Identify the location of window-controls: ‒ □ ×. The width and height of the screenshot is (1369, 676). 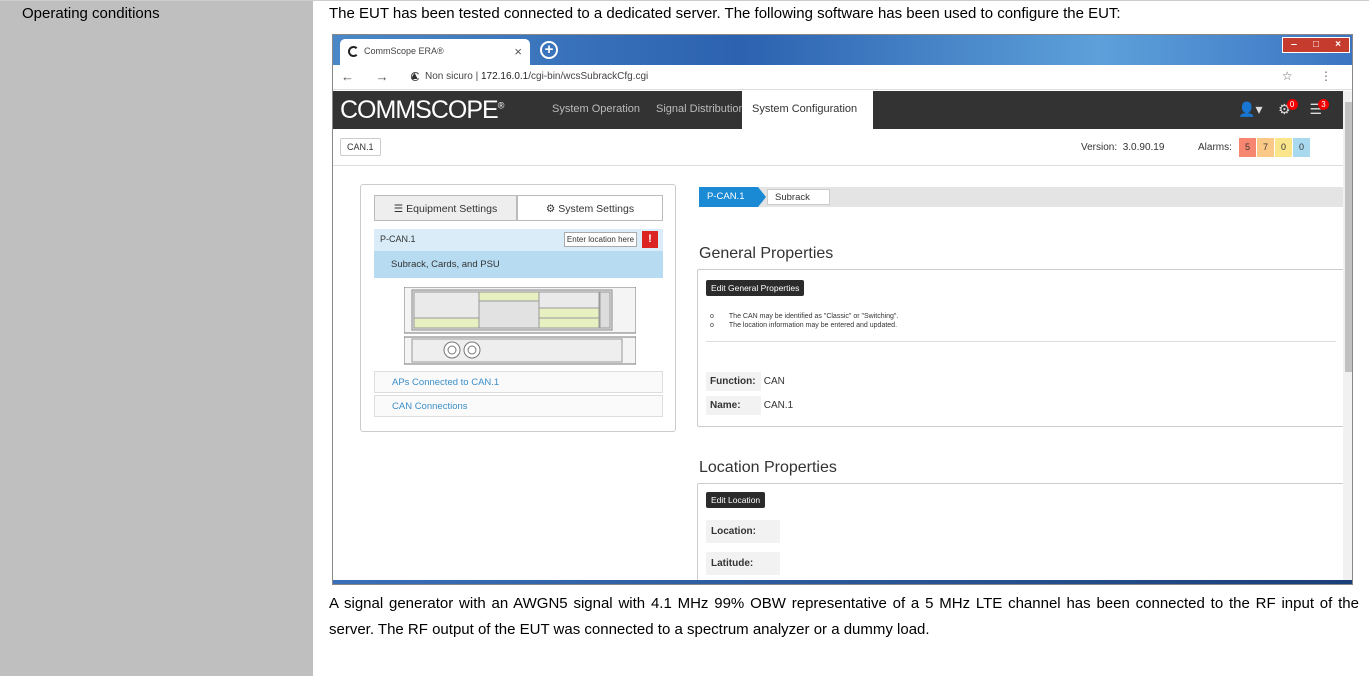
(1316, 45).